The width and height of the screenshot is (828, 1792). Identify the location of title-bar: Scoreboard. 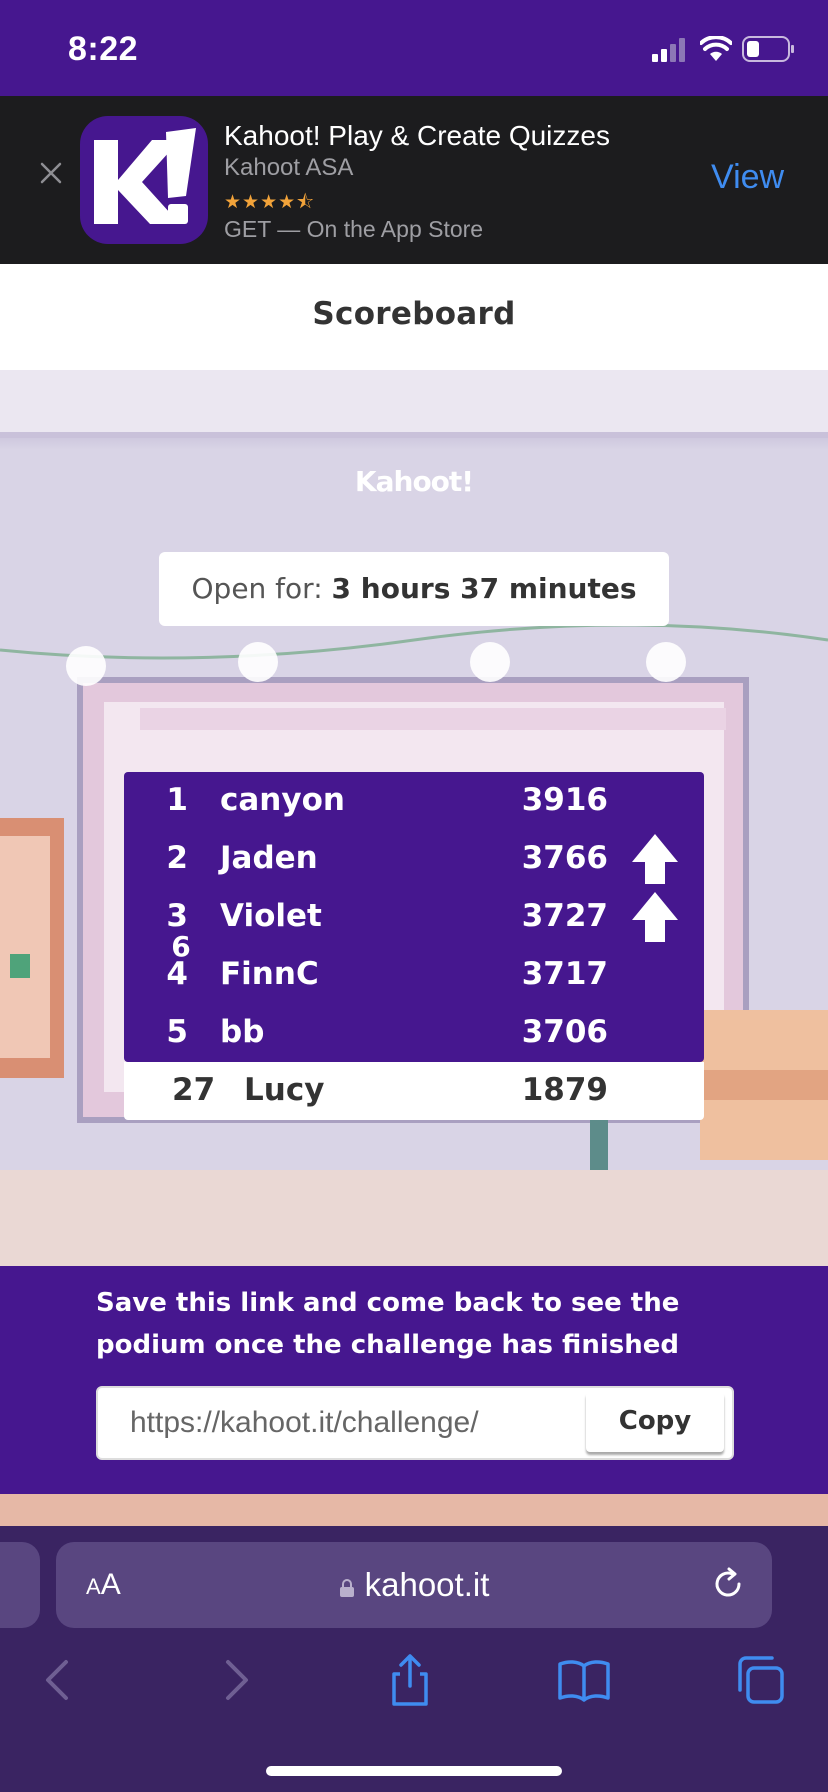
(414, 317).